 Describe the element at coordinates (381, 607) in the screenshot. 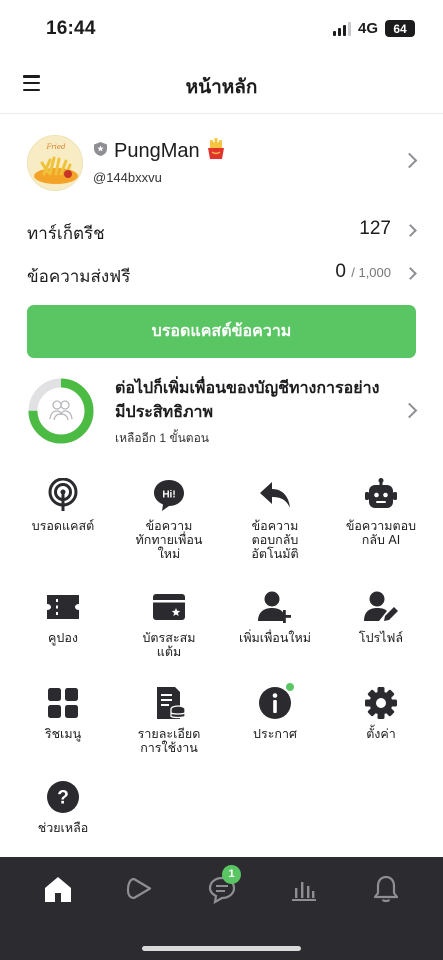

I see `profile-edit-icon` at that location.